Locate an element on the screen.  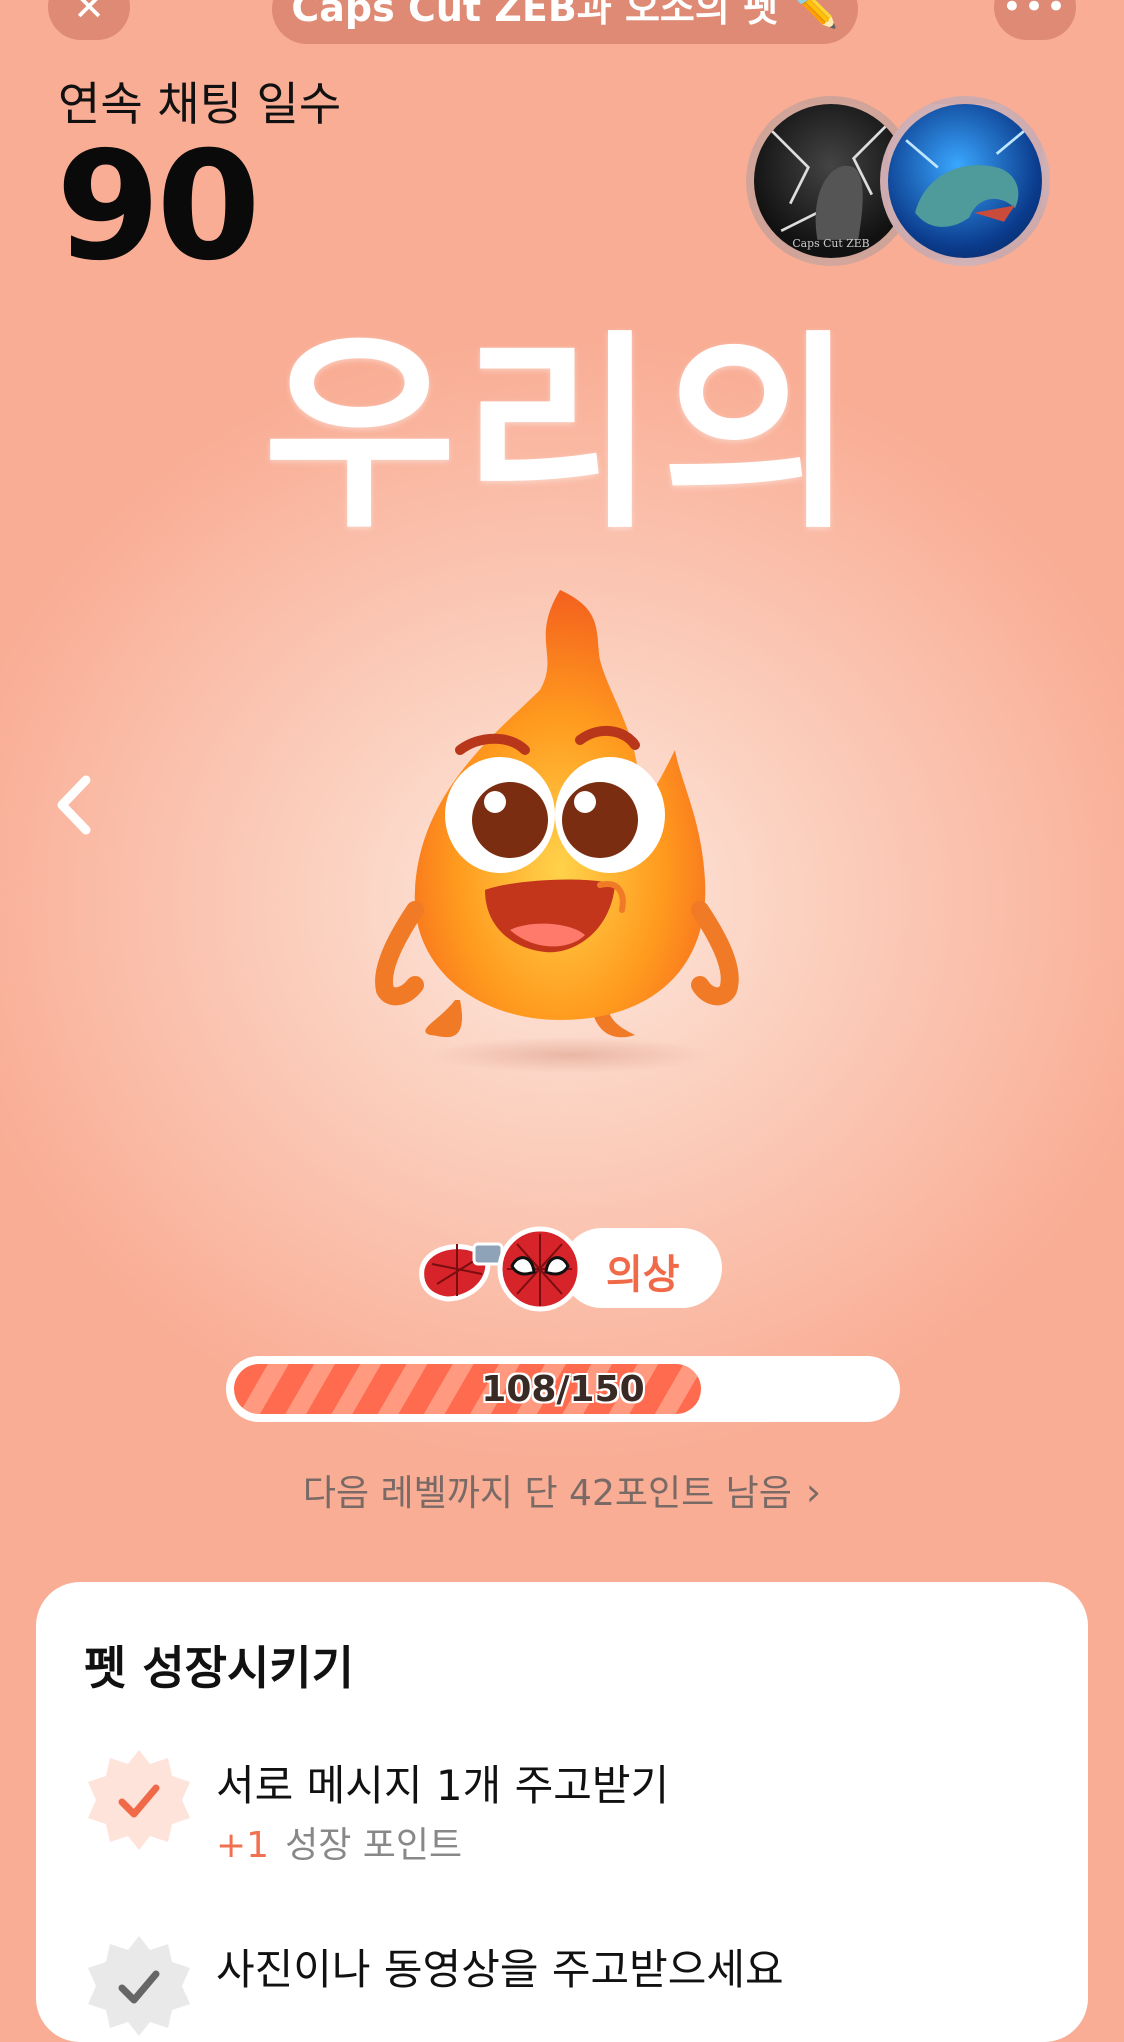
more-button: ••• is located at coordinates (1035, 20).